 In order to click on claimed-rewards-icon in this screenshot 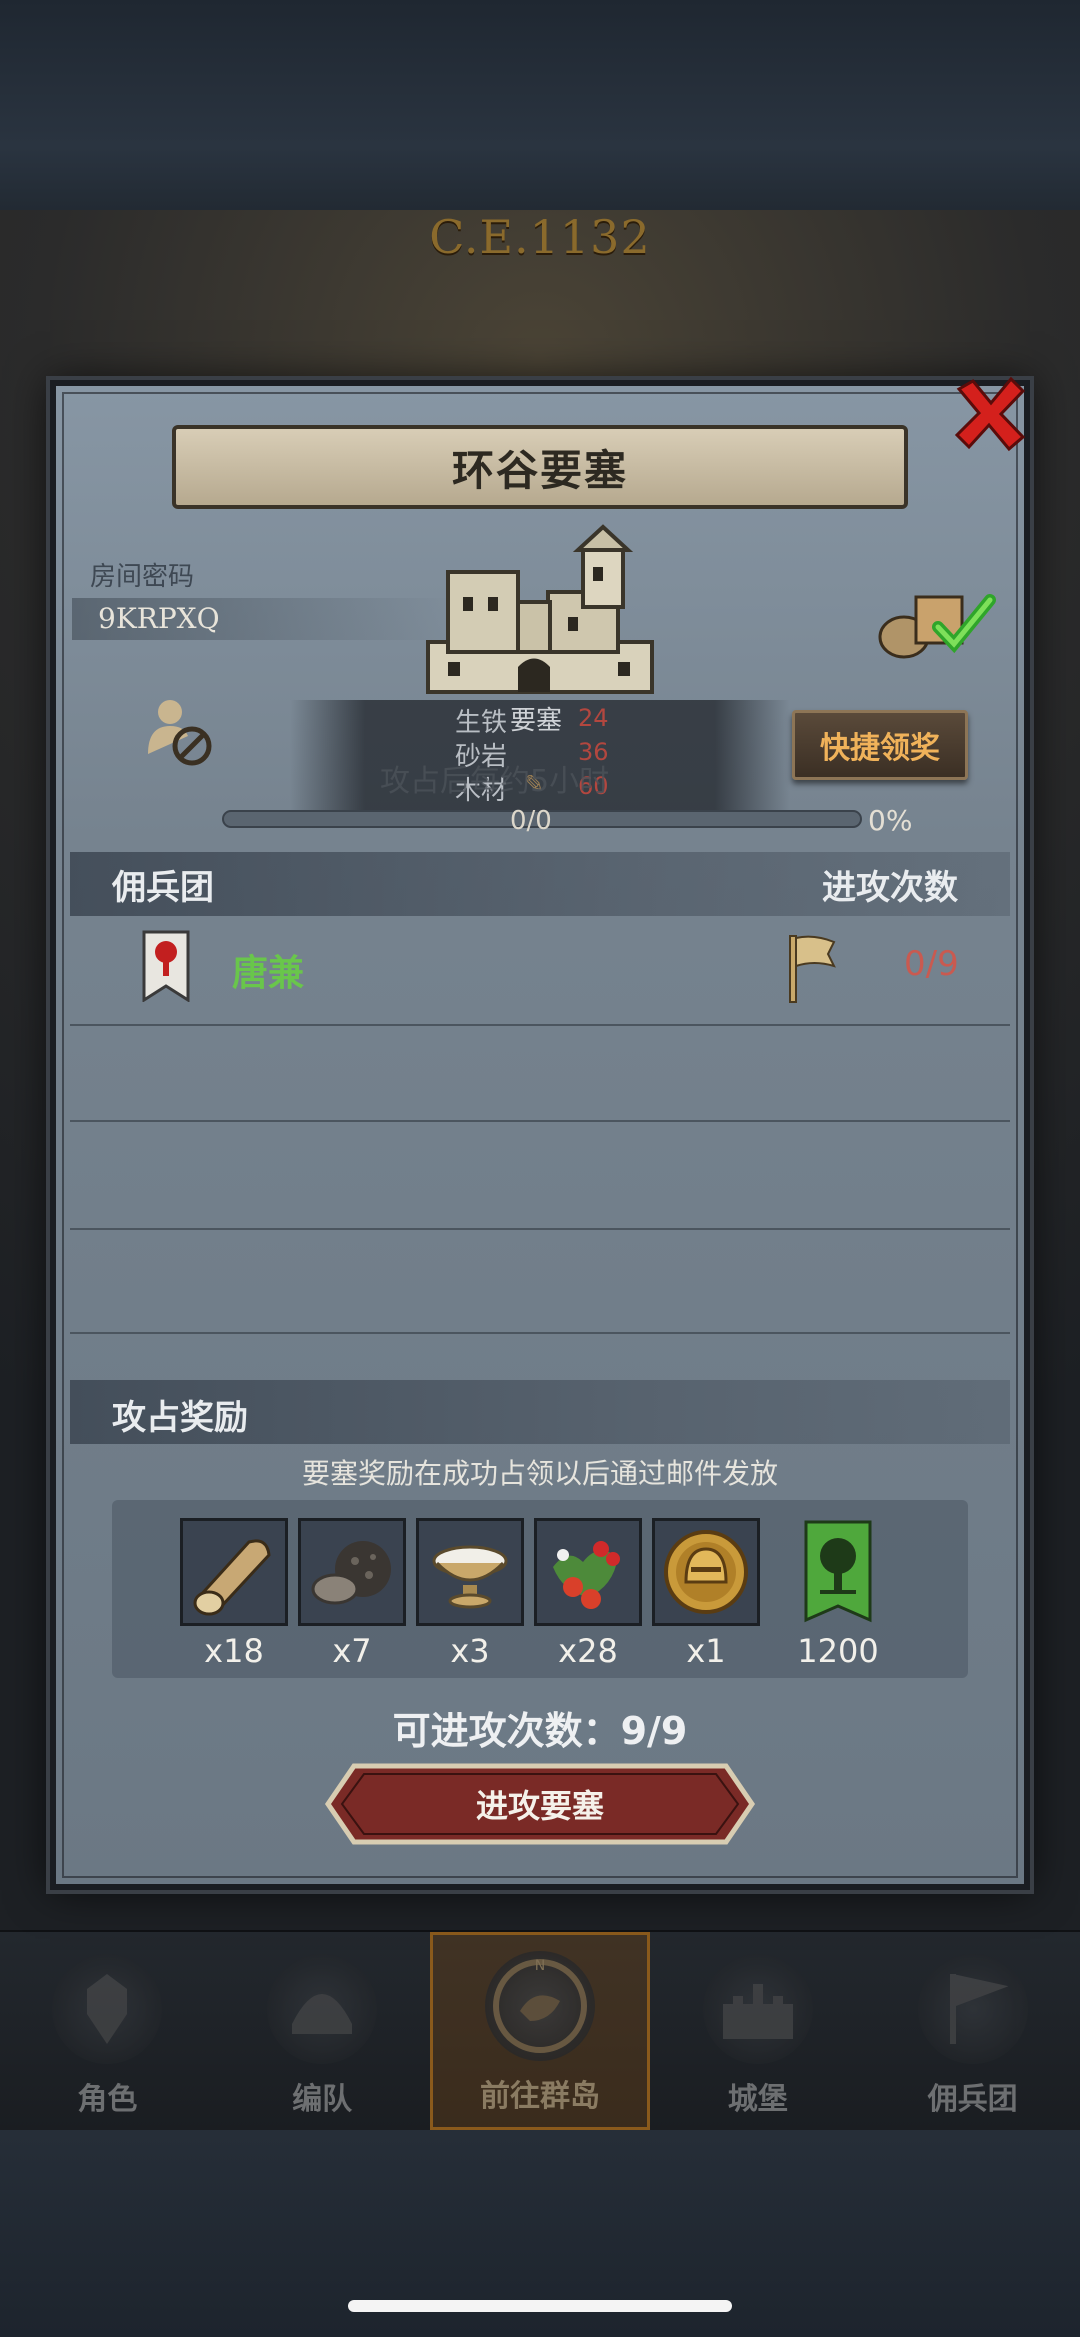, I will do `click(937, 622)`.